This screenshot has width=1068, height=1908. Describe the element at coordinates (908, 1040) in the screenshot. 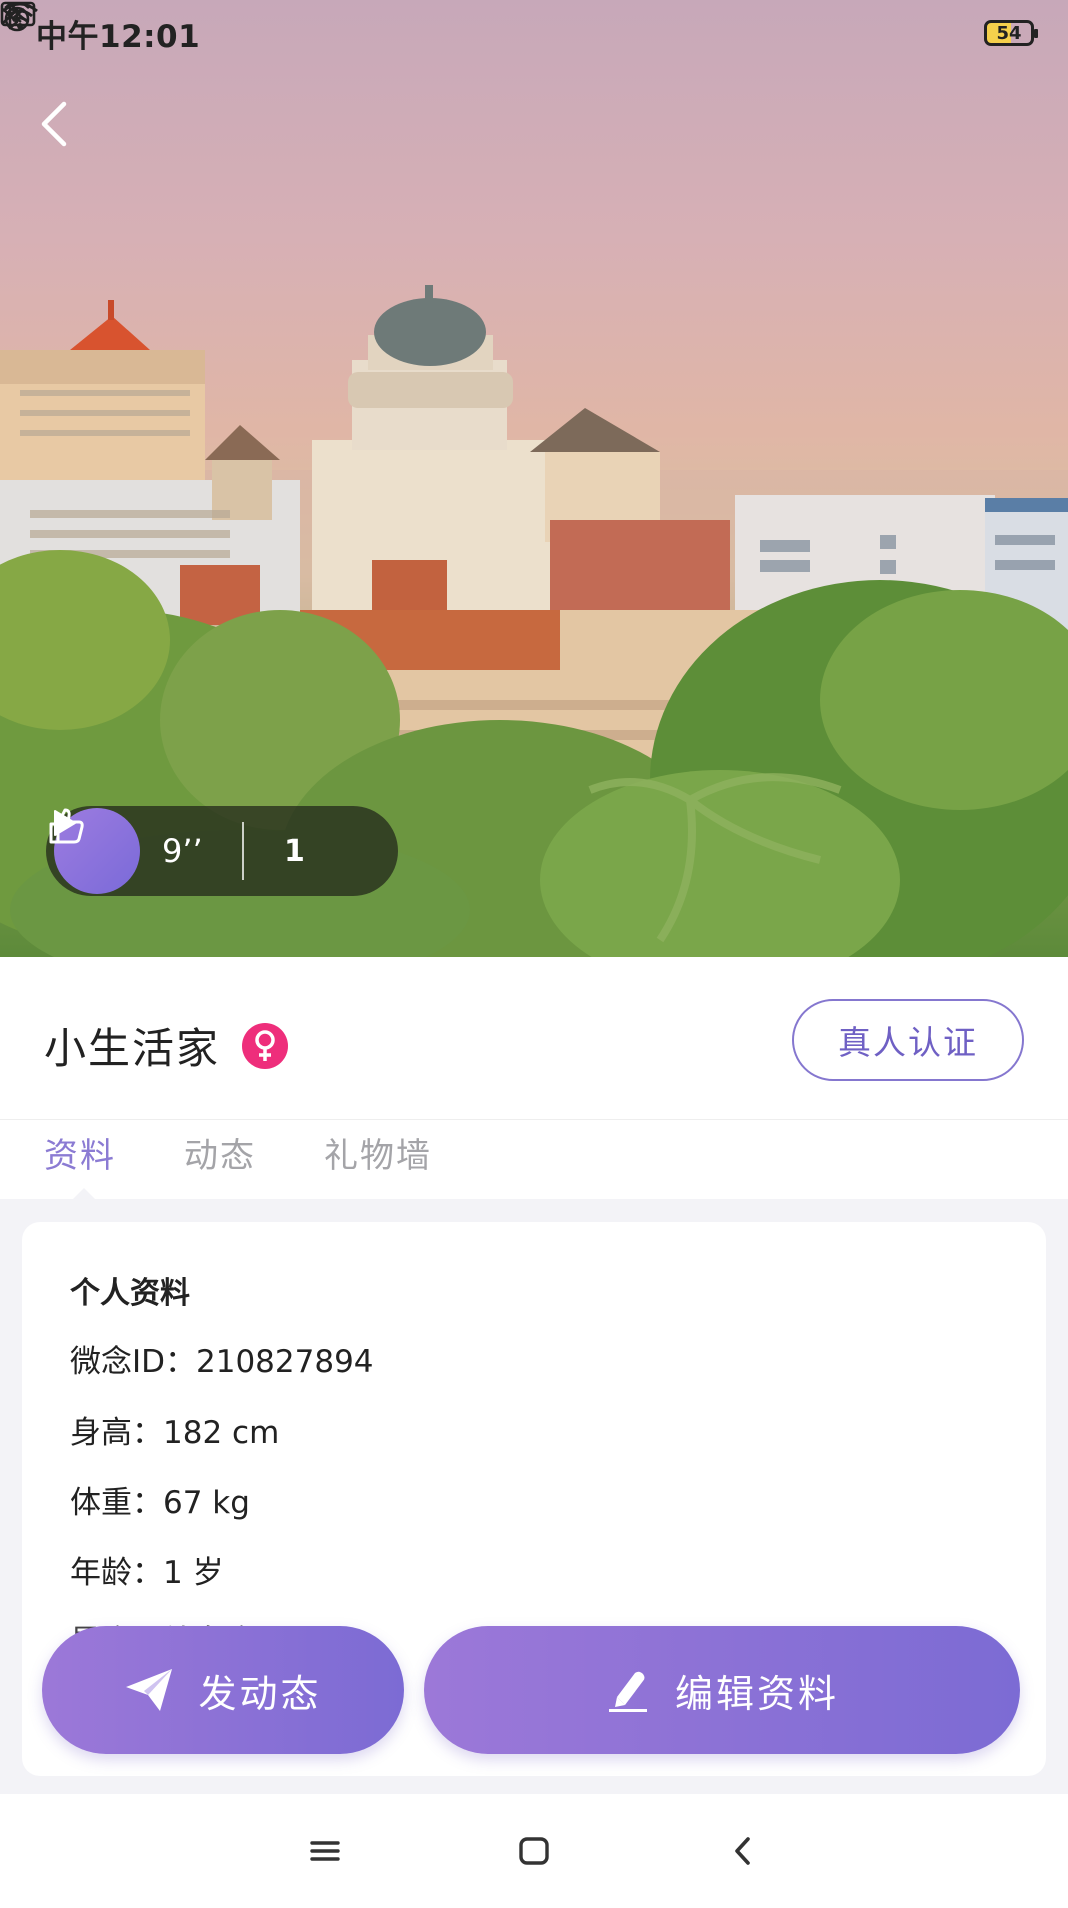

I see `real-person-verify-button: 真人认证` at that location.